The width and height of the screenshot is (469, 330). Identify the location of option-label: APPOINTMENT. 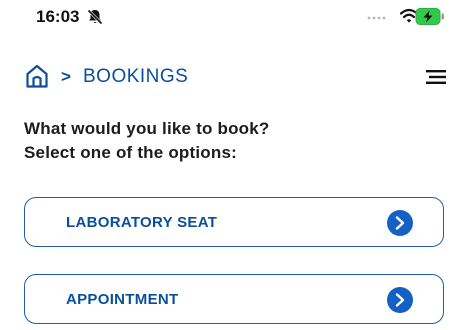
(122, 299).